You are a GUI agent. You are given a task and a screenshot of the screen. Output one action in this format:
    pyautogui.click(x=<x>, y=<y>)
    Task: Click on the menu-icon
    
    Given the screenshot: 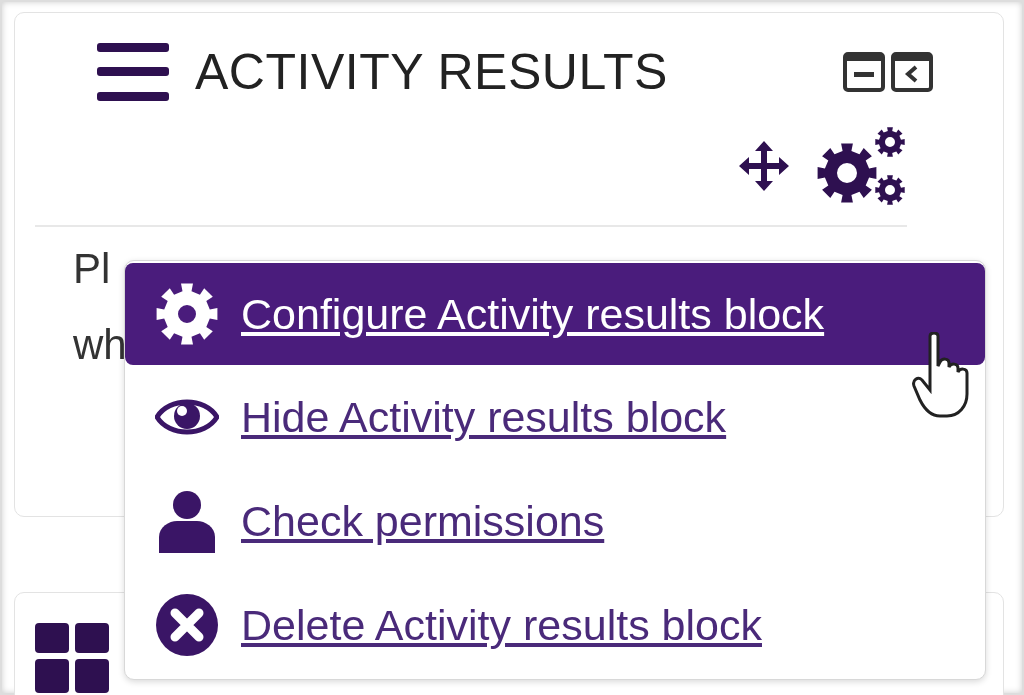 What is the action you would take?
    pyautogui.click(x=133, y=72)
    